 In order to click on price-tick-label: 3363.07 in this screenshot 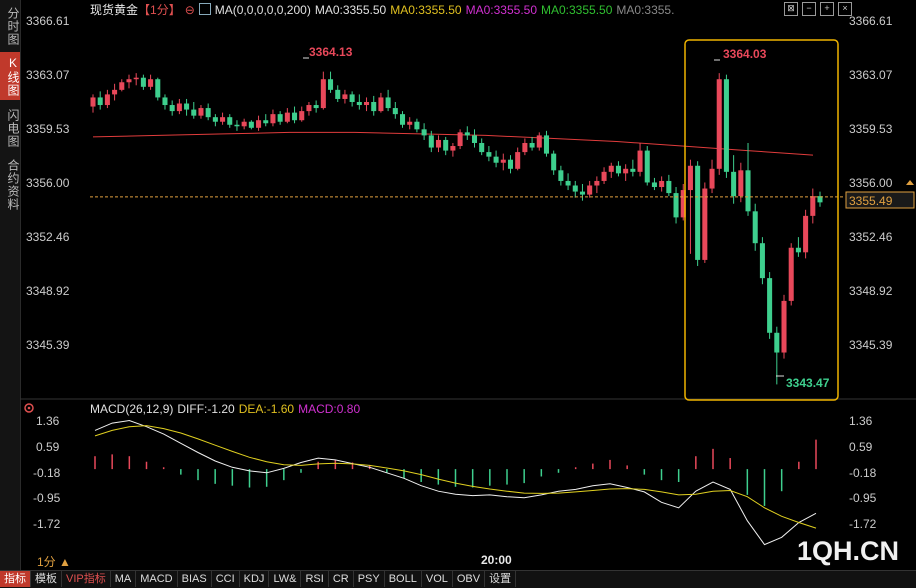, I will do `click(48, 75)`.